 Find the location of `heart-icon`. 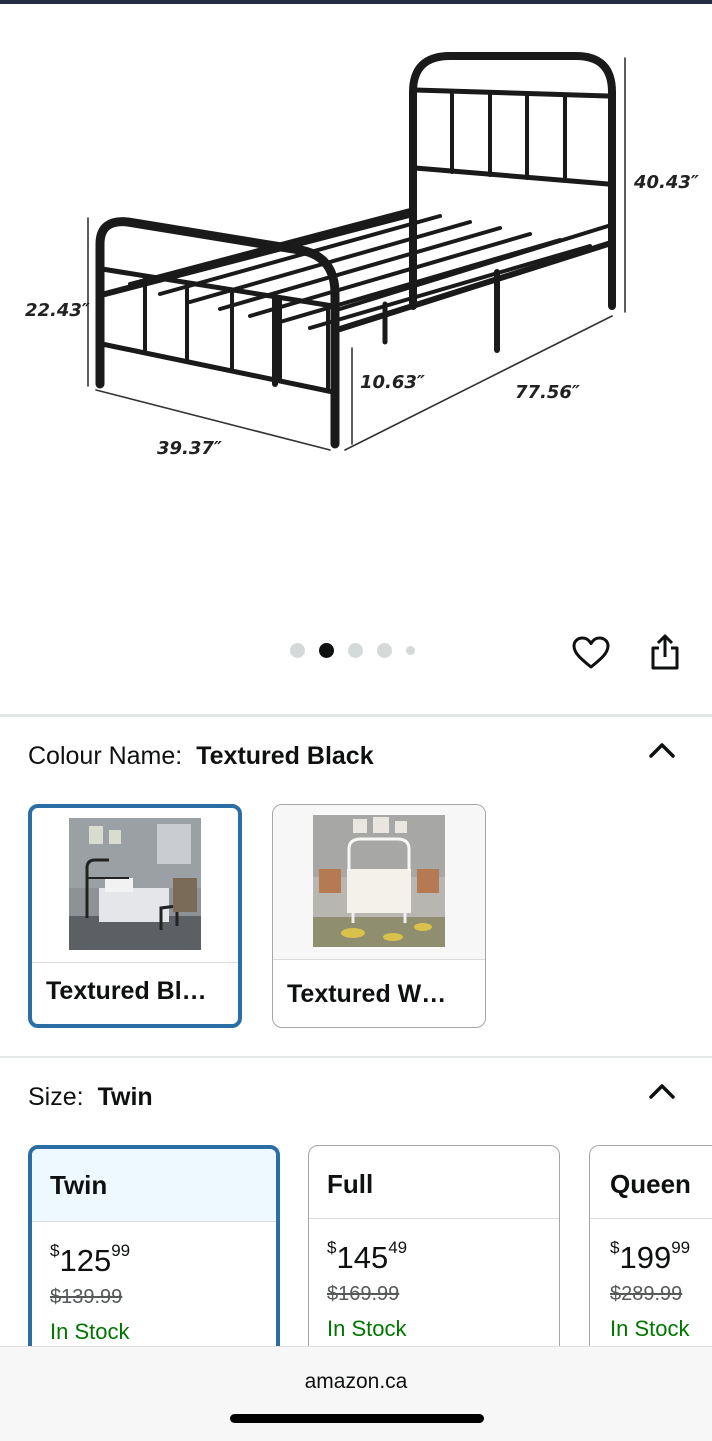

heart-icon is located at coordinates (591, 652).